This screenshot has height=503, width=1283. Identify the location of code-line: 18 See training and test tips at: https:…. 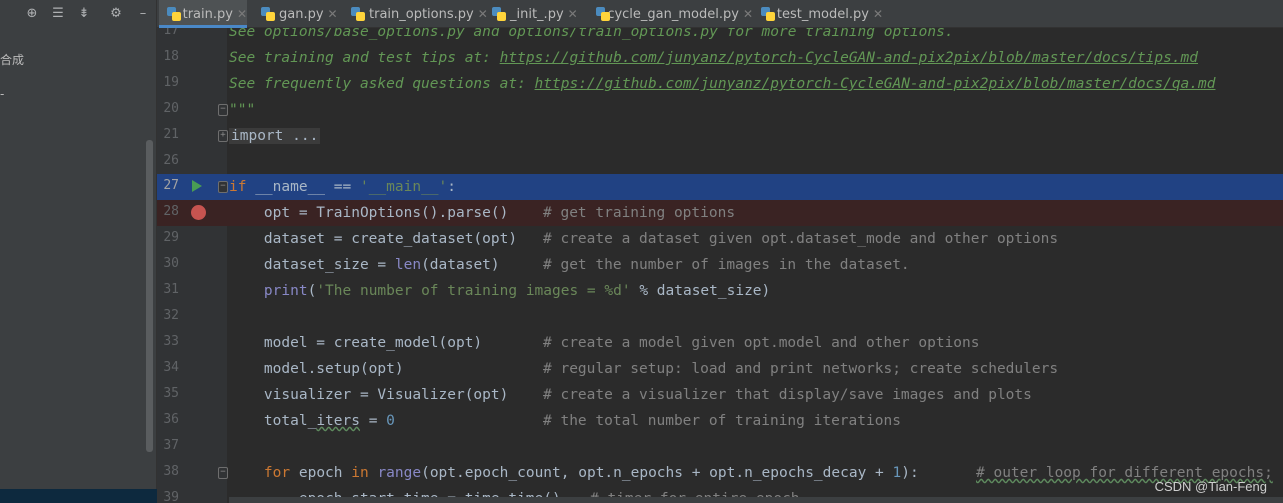
(720, 58).